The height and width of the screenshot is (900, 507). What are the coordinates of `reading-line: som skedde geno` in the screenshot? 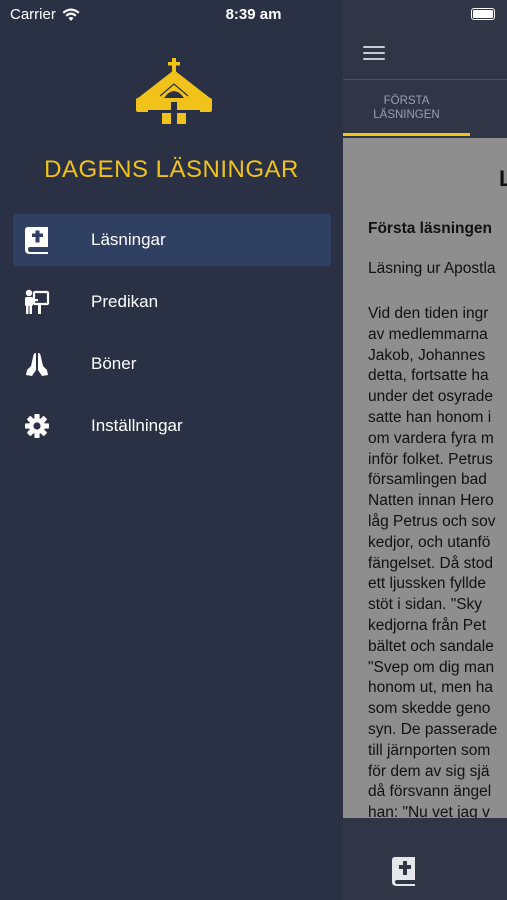 It's located at (429, 709).